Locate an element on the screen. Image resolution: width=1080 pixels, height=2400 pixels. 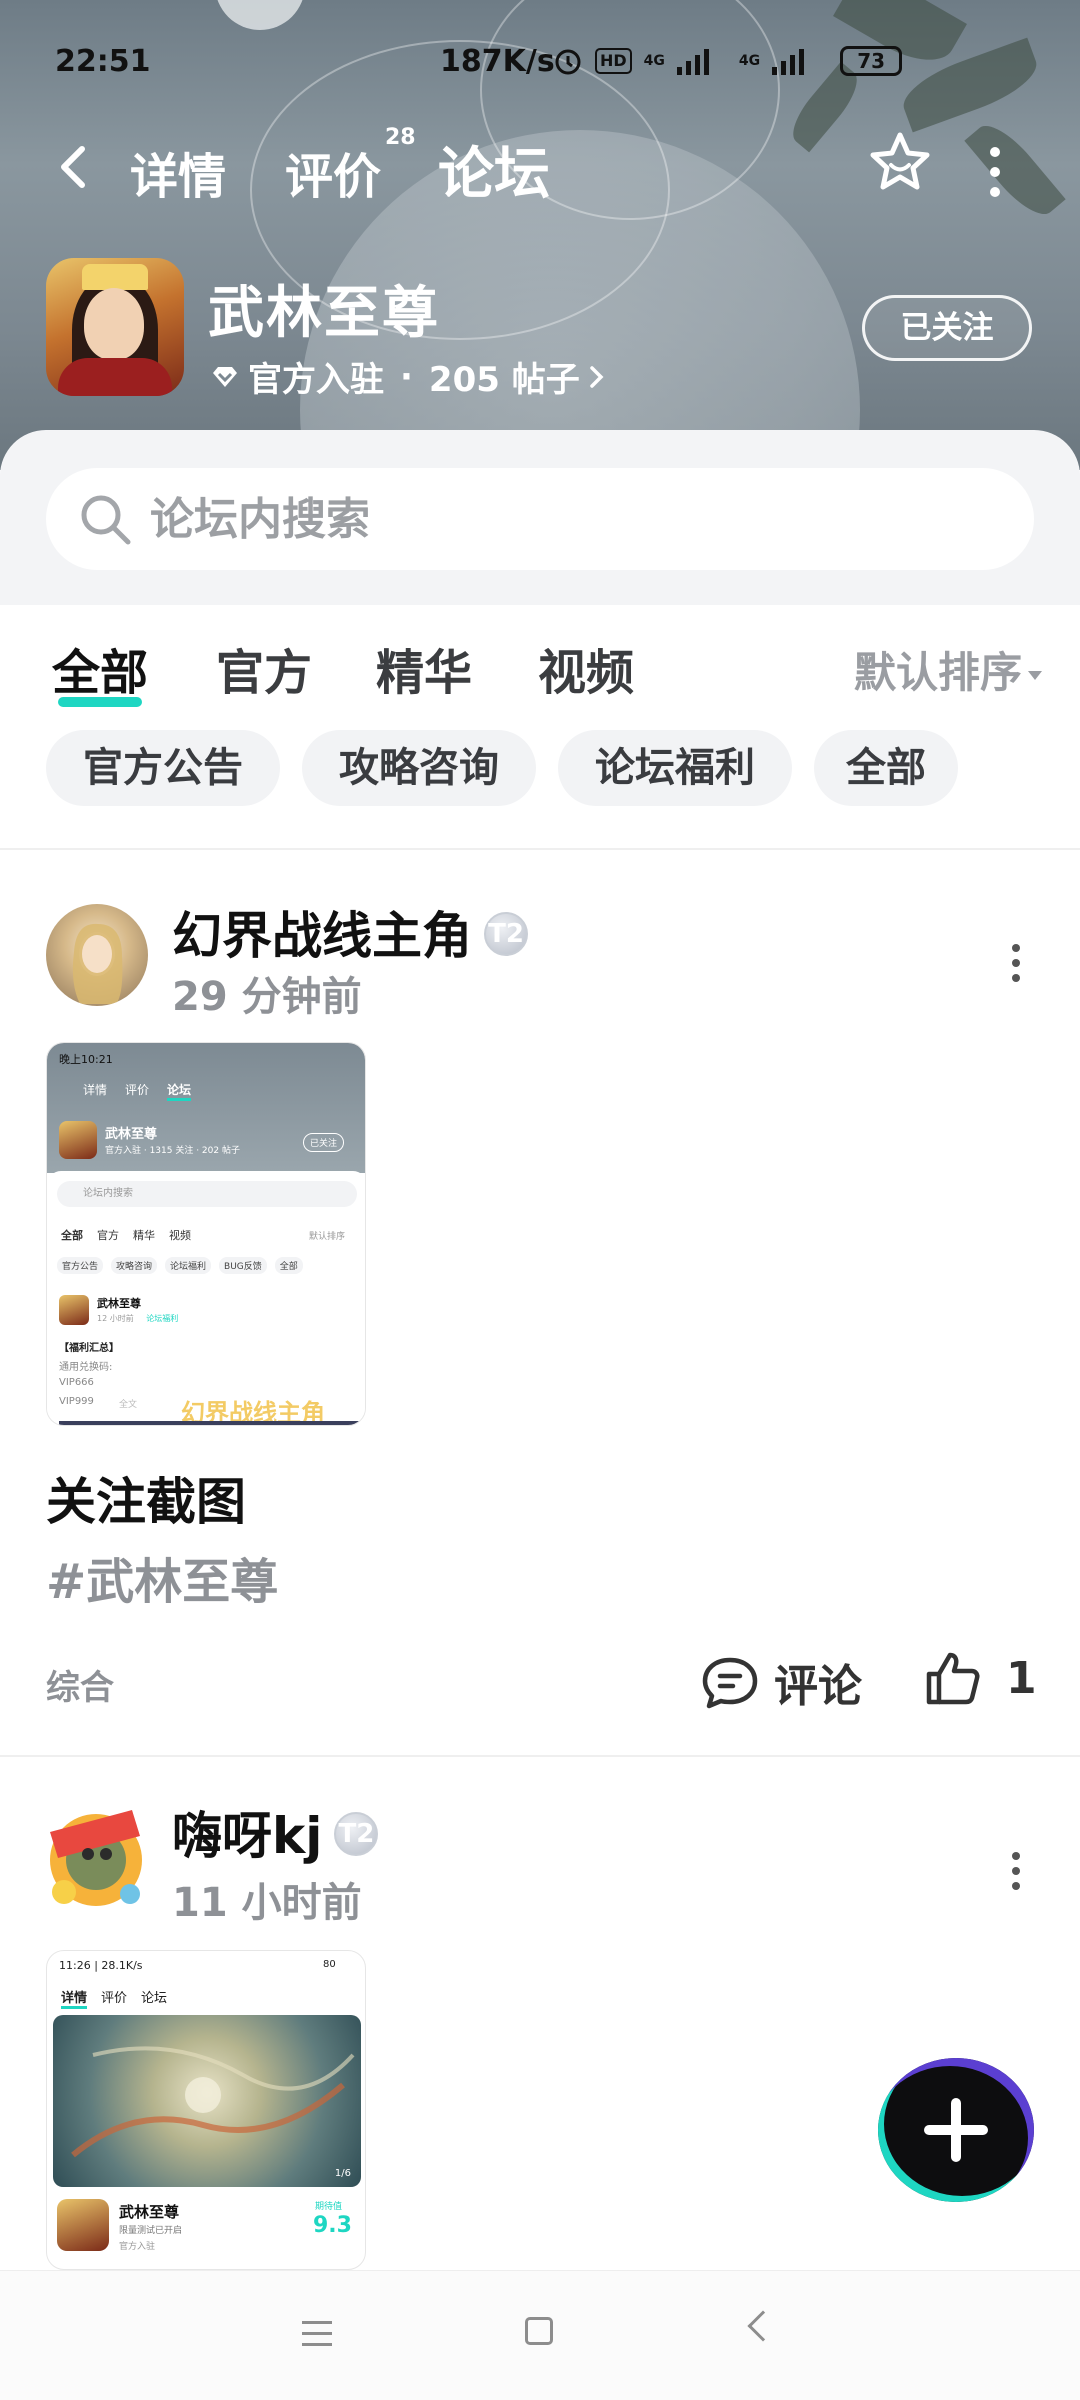
filter-tab-all: 全部 is located at coordinates (100, 670).